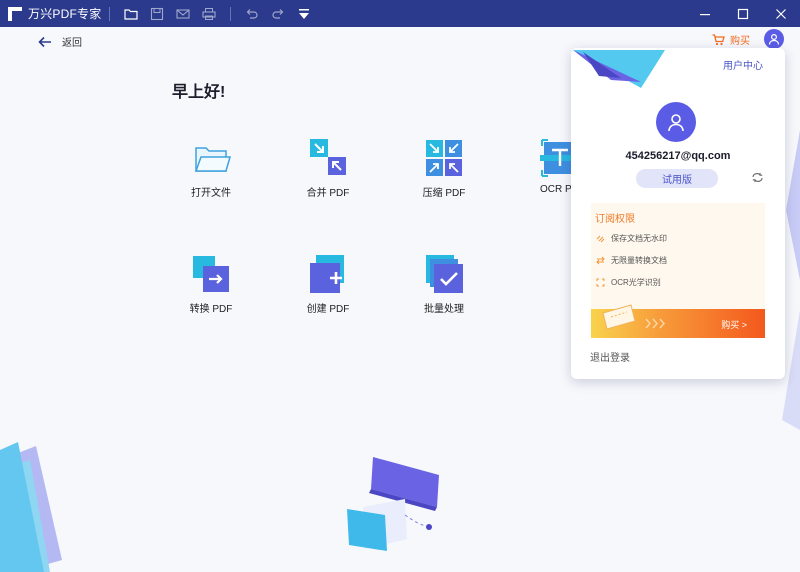  I want to click on permission-label: OCR光学识别, so click(636, 282).